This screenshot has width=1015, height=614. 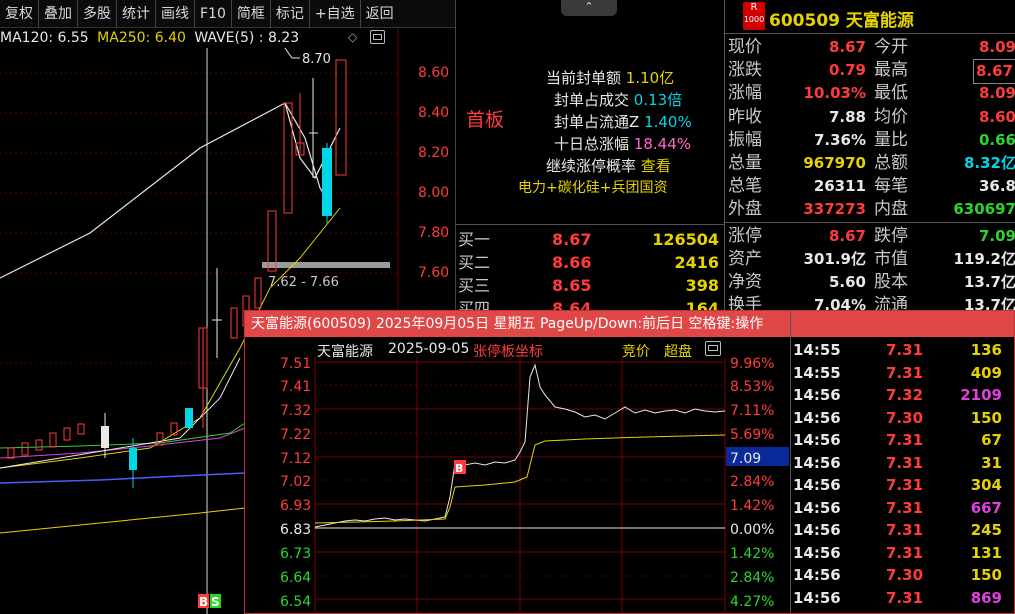 What do you see at coordinates (834, 258) in the screenshot?
I see `quote-value: 301.9亿` at bounding box center [834, 258].